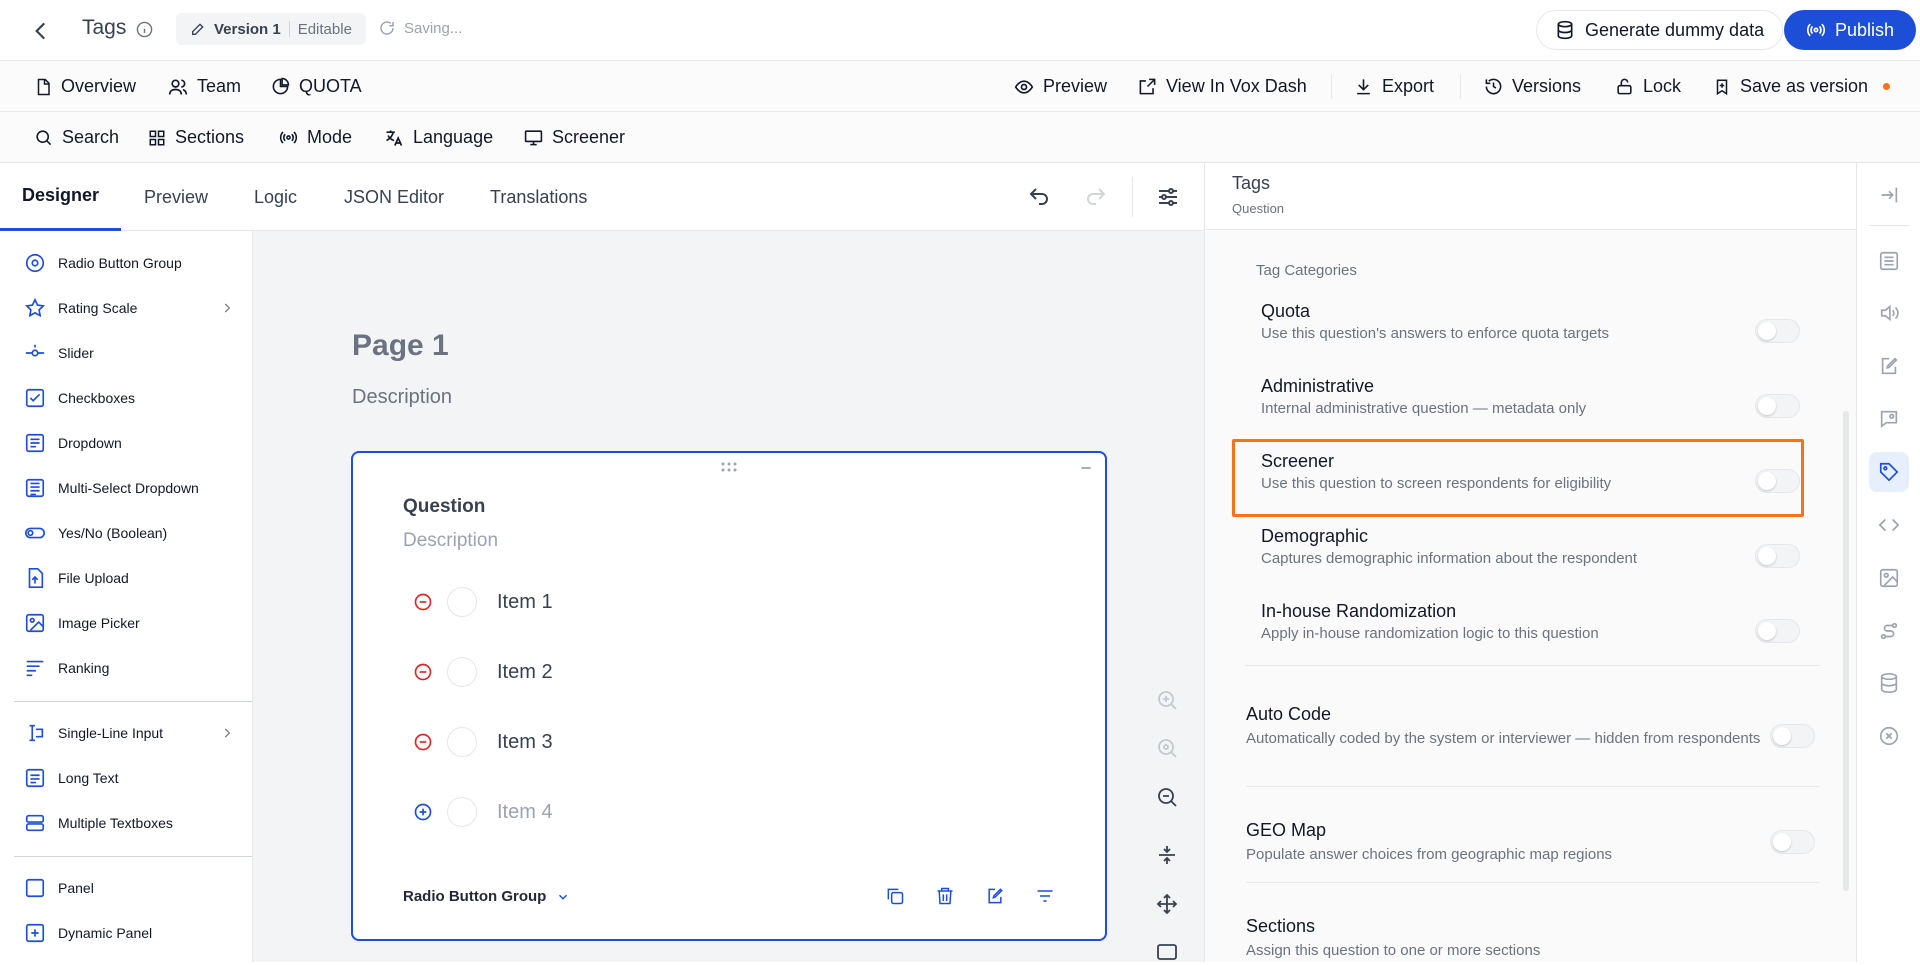  Describe the element at coordinates (525, 602) in the screenshot. I see `choice-label: Item 1` at that location.